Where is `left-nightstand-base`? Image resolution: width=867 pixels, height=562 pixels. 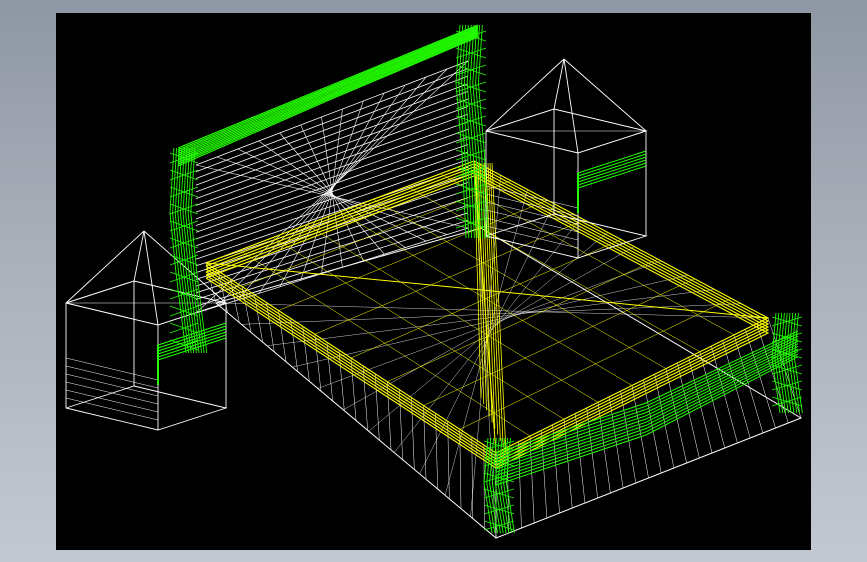 left-nightstand-base is located at coordinates (146, 408).